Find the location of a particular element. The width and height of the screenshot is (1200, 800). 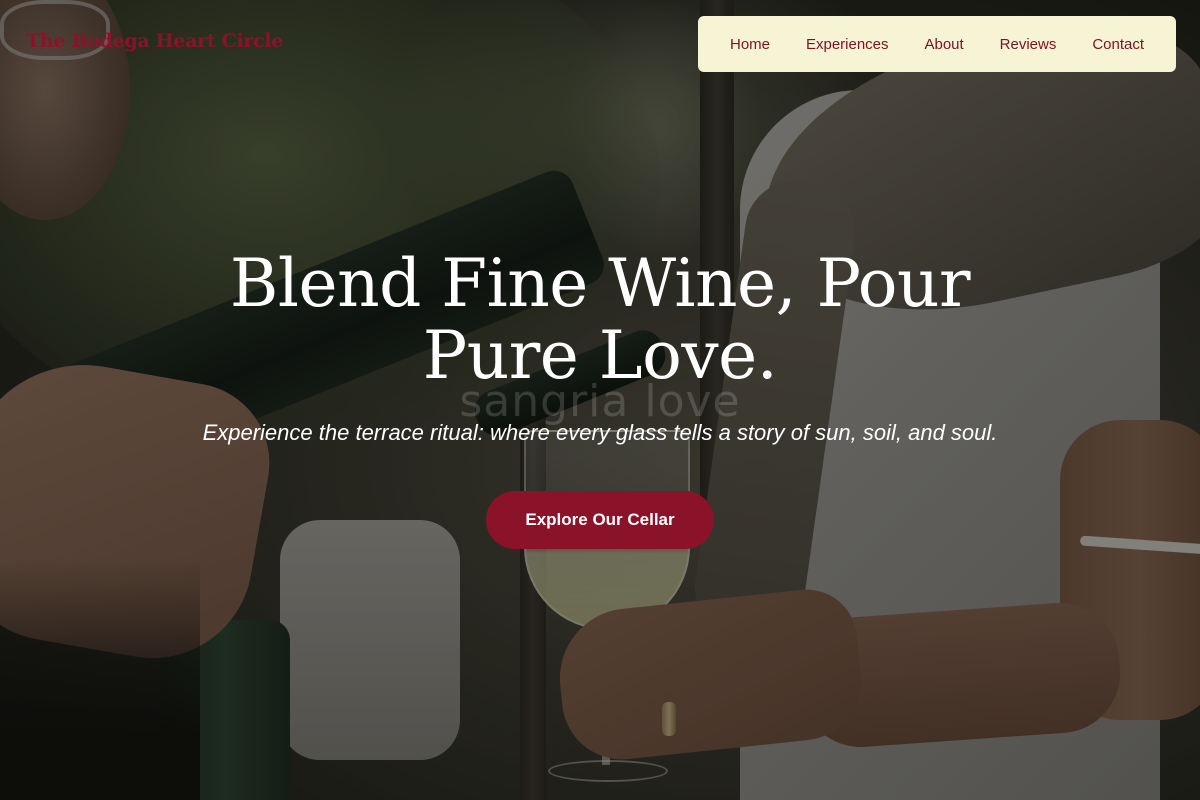

hero-title: Blend Fine Wine, Pour Pure Love. is located at coordinates (600, 319).